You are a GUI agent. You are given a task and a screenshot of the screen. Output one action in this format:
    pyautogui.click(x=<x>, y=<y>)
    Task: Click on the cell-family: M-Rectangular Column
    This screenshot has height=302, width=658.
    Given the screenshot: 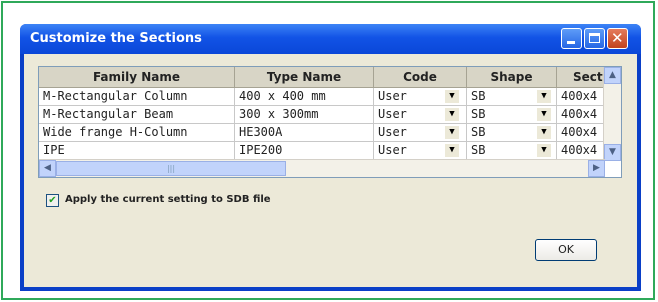 What is the action you would take?
    pyautogui.click(x=137, y=97)
    